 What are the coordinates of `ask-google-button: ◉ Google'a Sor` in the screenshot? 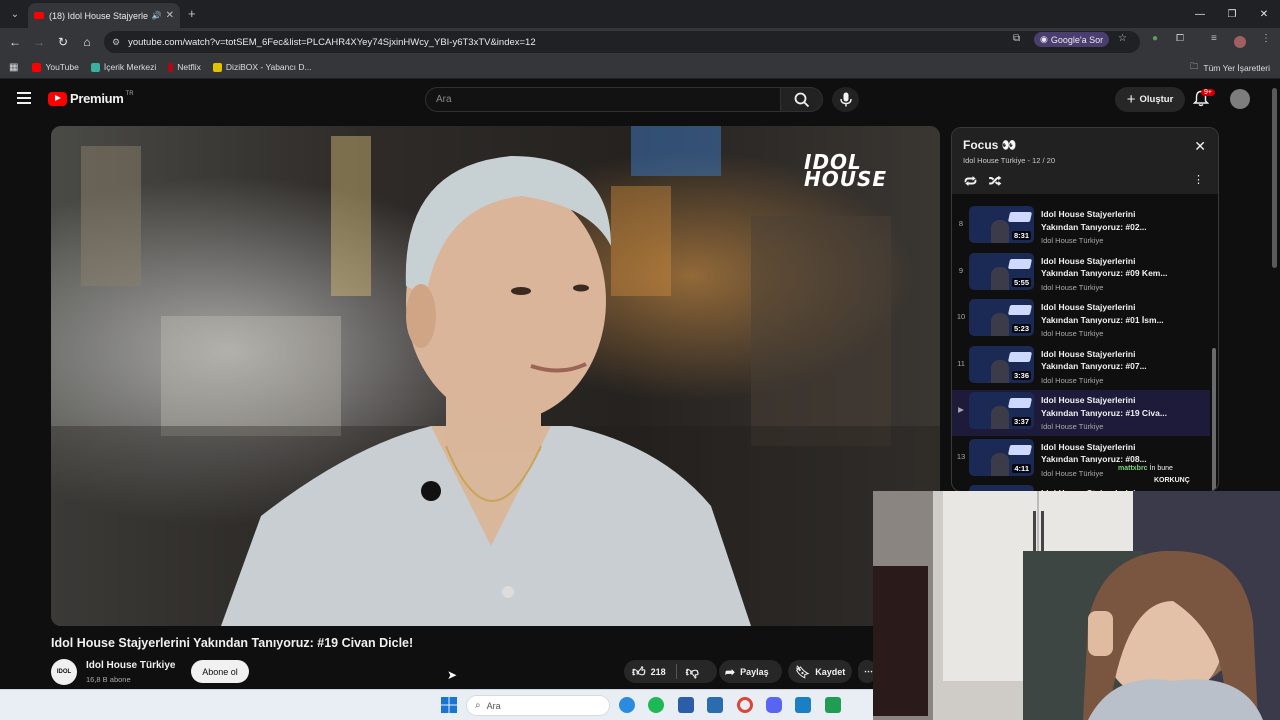 It's located at (1072, 39).